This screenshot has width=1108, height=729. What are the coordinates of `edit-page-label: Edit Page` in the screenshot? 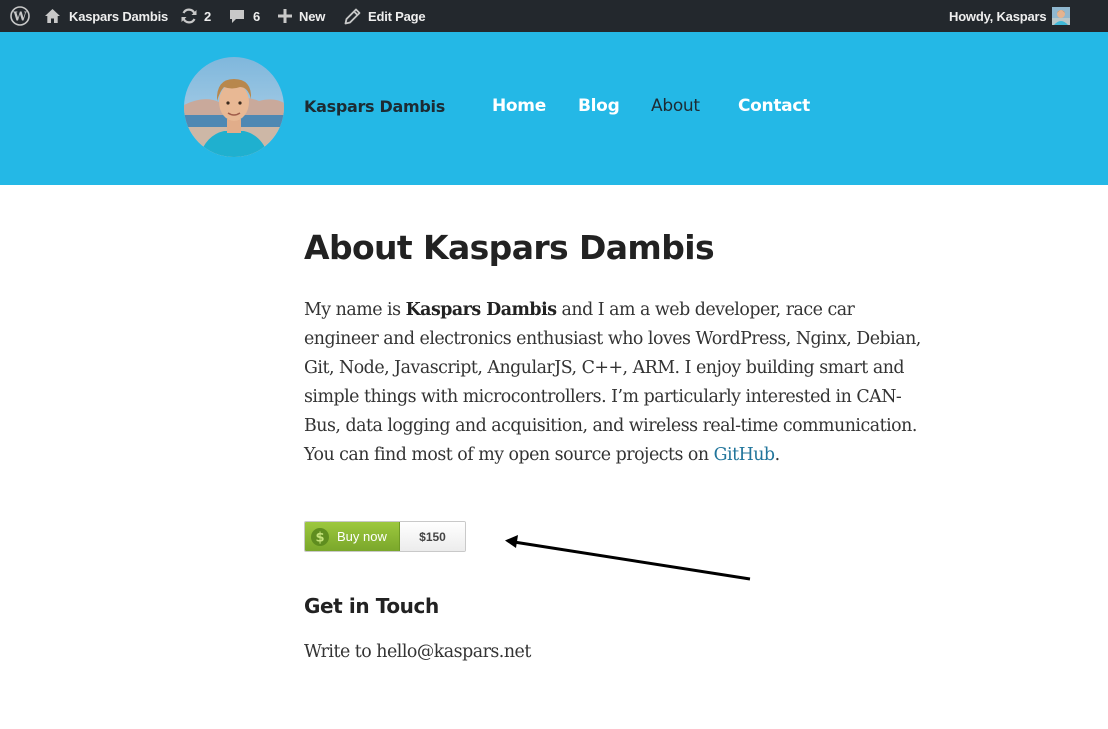 It's located at (397, 16).